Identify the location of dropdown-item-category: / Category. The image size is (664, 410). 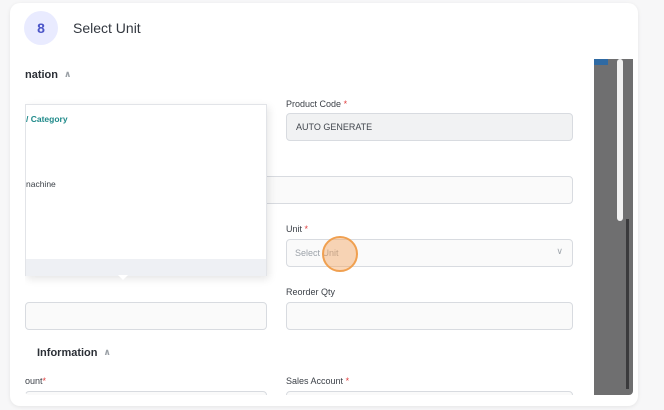
(47, 119).